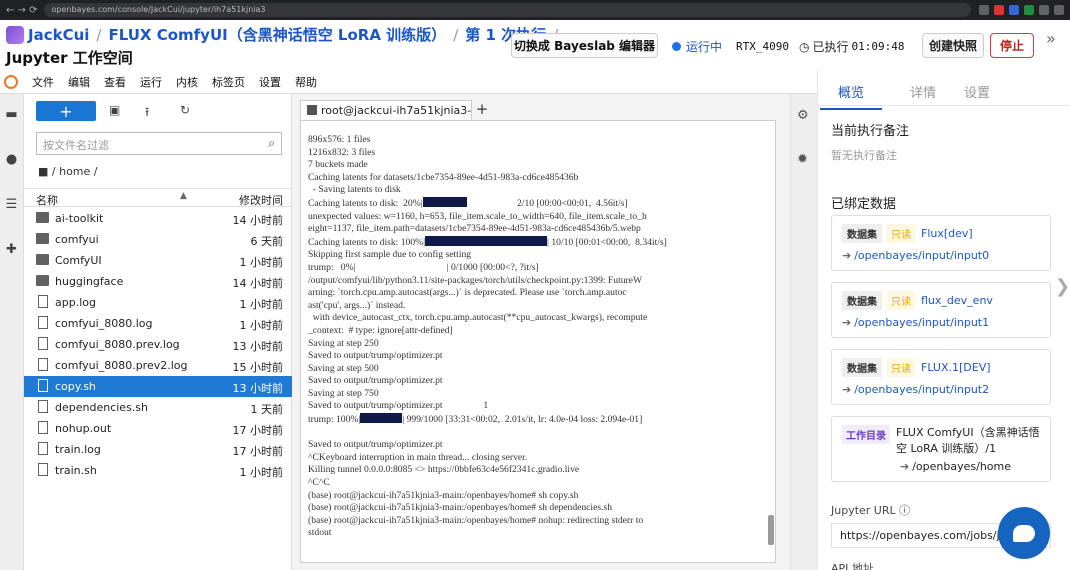 The height and width of the screenshot is (570, 1070). Describe the element at coordinates (47, 200) in the screenshot. I see `column-name: 名称` at that location.